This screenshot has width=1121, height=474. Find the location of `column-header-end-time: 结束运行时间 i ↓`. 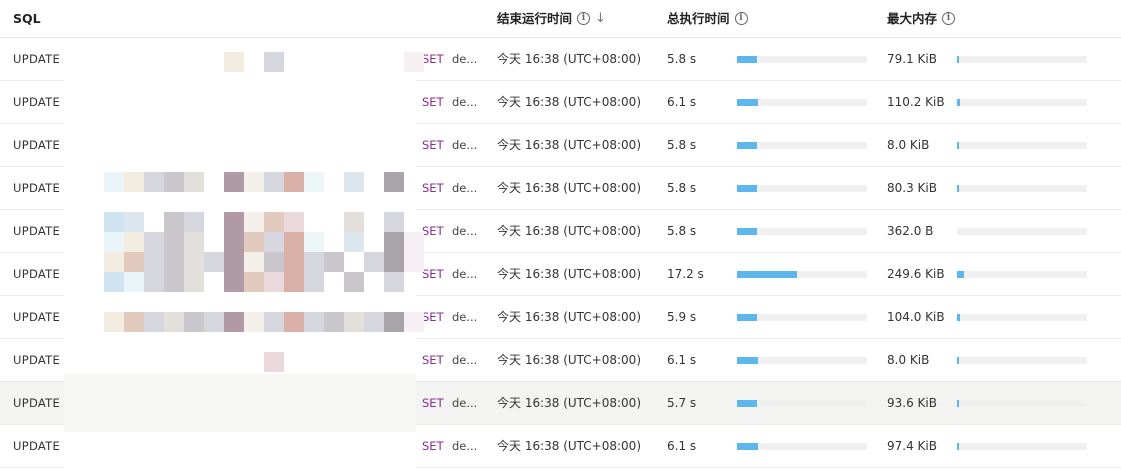

column-header-end-time: 结束运行时间 i ↓ is located at coordinates (551, 18).